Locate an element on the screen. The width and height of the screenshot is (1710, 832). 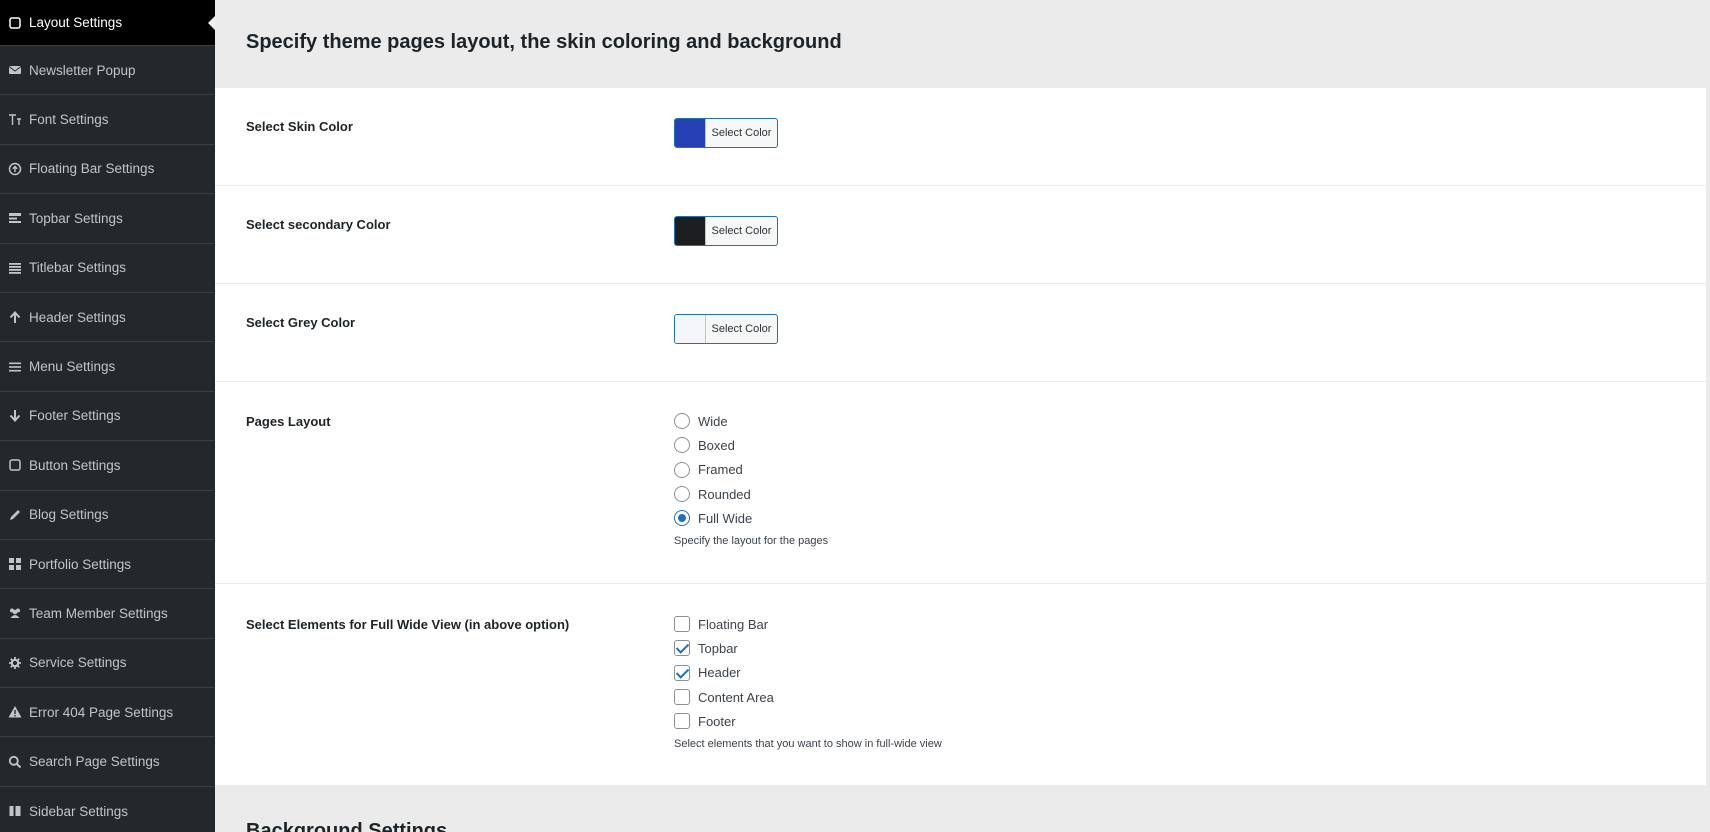
right-edge is located at coordinates (1708, 416).